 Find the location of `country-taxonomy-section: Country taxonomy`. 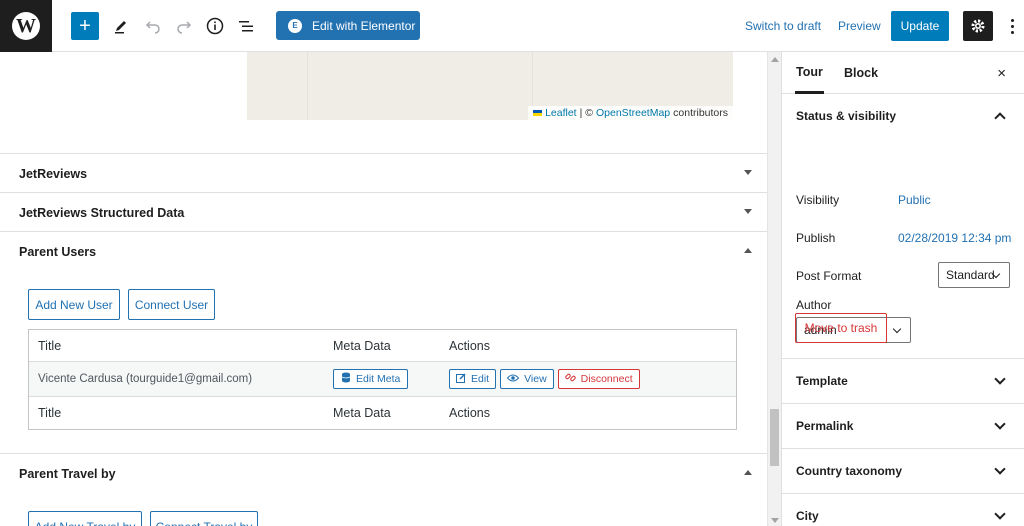

country-taxonomy-section: Country taxonomy is located at coordinates (903, 471).